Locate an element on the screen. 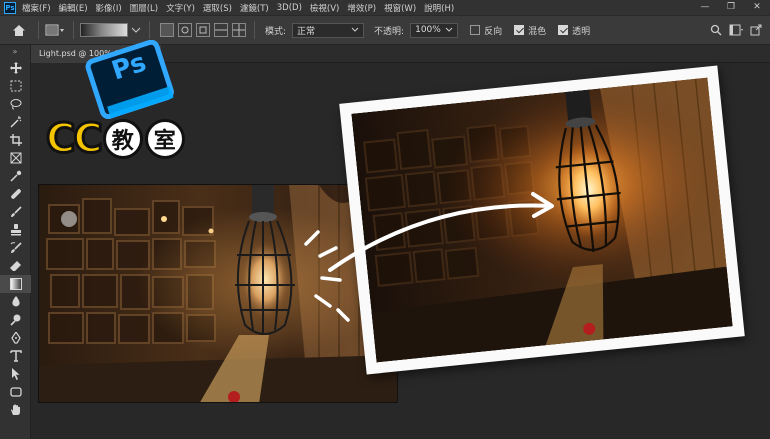  mode-value: 正常 is located at coordinates (306, 31).